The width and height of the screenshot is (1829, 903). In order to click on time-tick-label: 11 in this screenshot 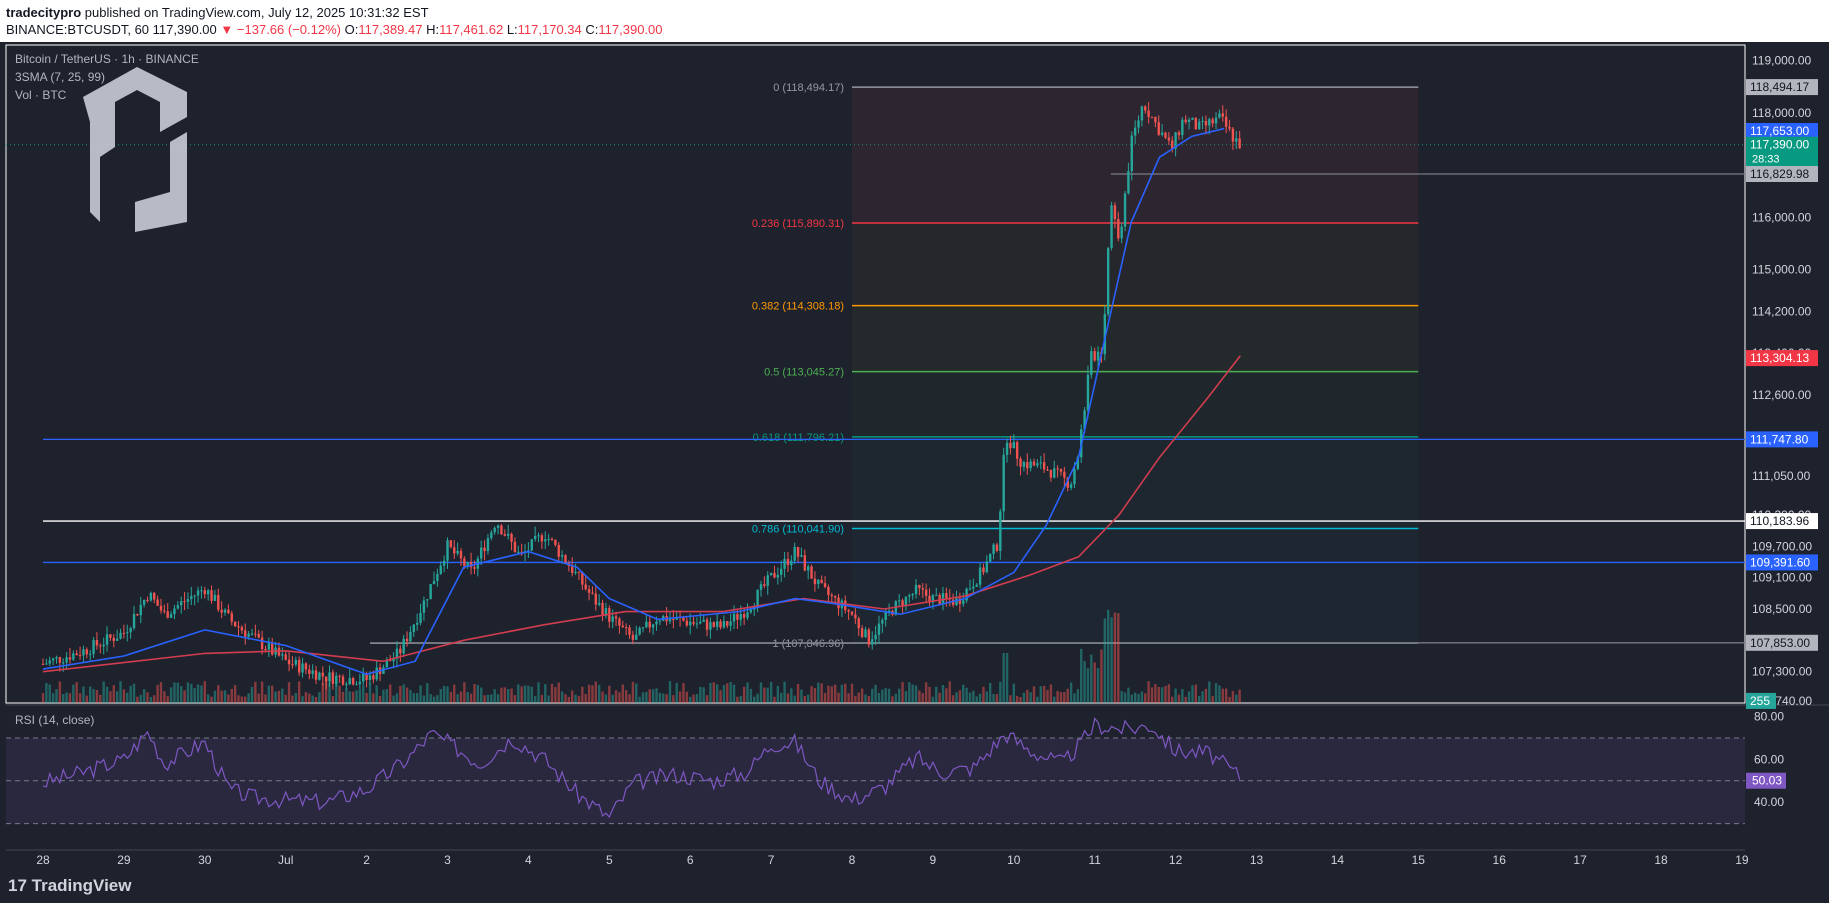, I will do `click(1094, 860)`.